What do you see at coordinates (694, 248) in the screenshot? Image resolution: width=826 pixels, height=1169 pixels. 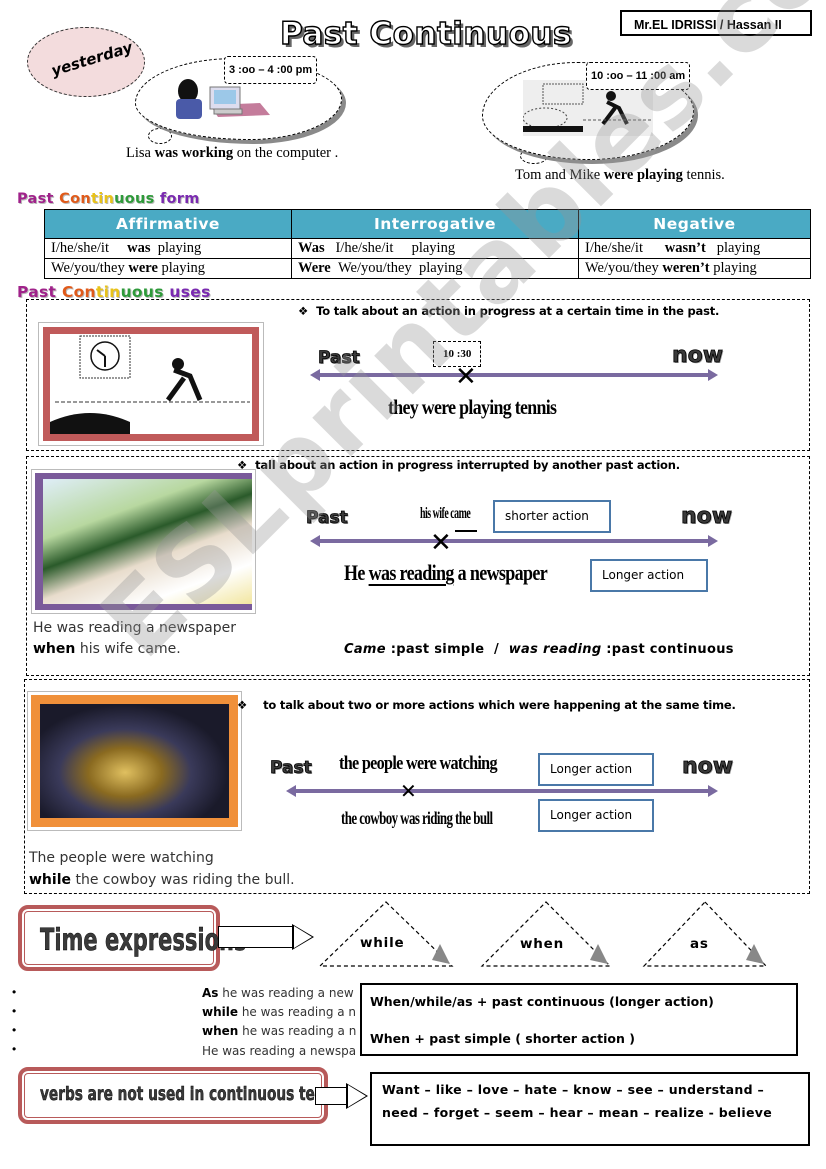 I see `table-cell: I/he/she/it wasn’t playing` at bounding box center [694, 248].